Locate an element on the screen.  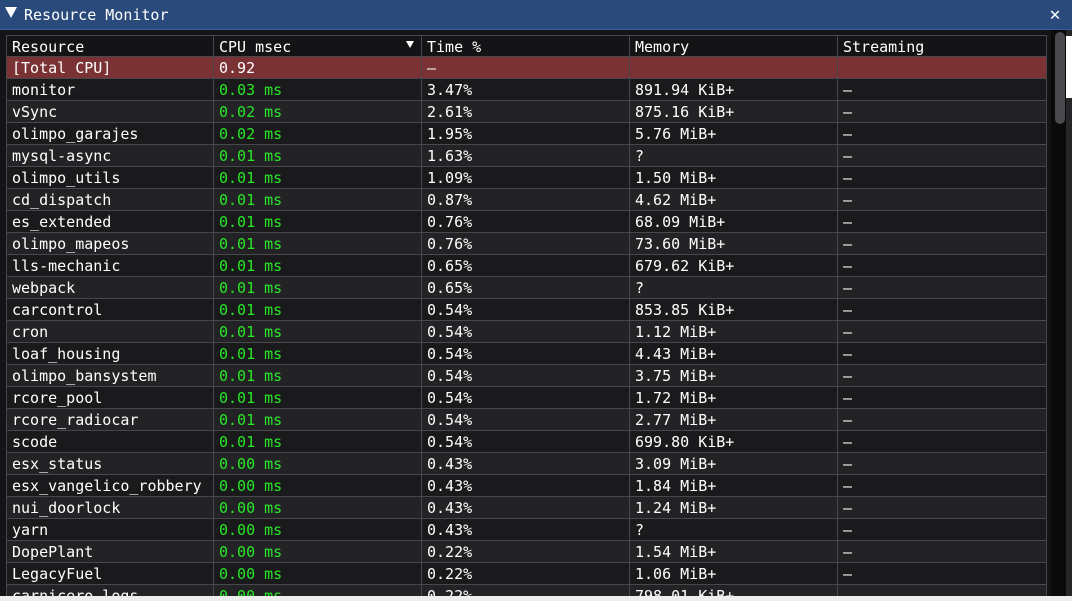
cell-resource-name: cd_dispatch is located at coordinates (109, 200).